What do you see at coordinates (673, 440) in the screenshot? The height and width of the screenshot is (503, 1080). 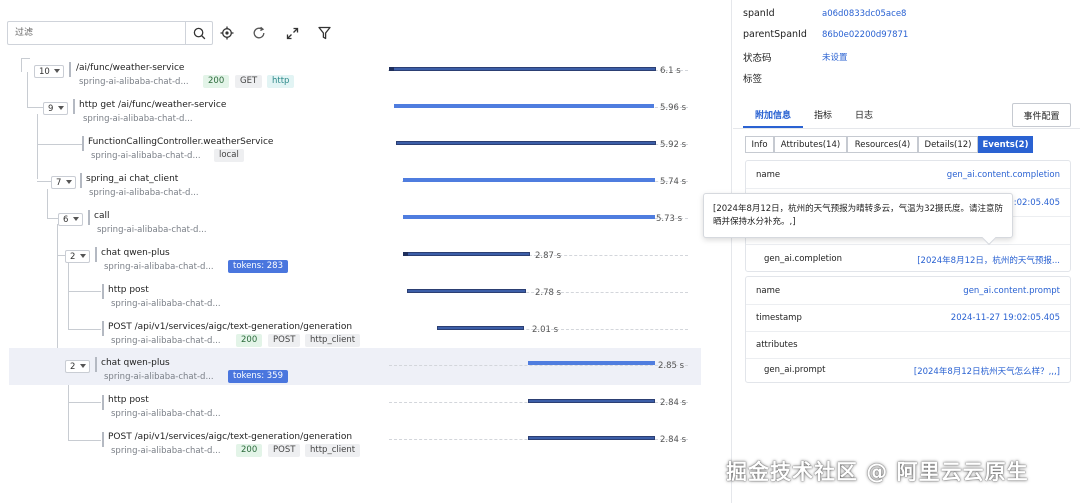 I see `span-duration: 2.84 s` at bounding box center [673, 440].